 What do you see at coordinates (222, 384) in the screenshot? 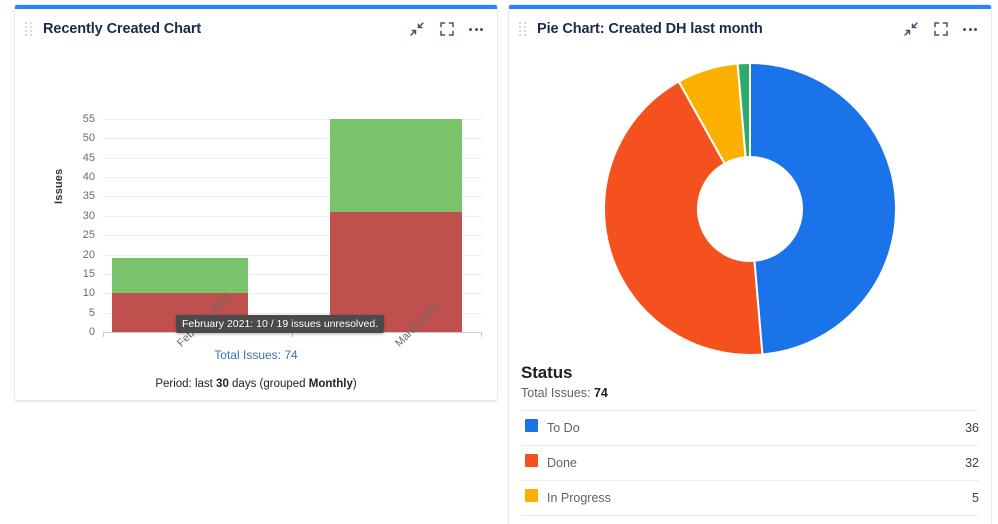
I see `period-days: 30` at bounding box center [222, 384].